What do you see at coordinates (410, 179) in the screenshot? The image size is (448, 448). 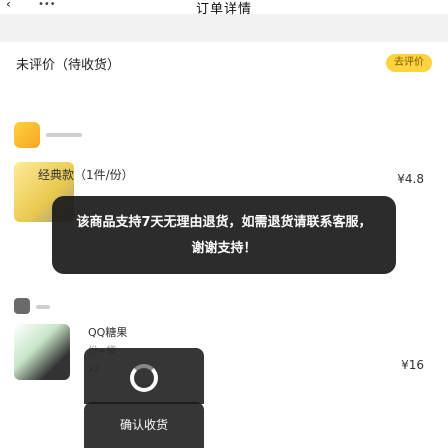 I see `item-price: ¥4.8` at bounding box center [410, 179].